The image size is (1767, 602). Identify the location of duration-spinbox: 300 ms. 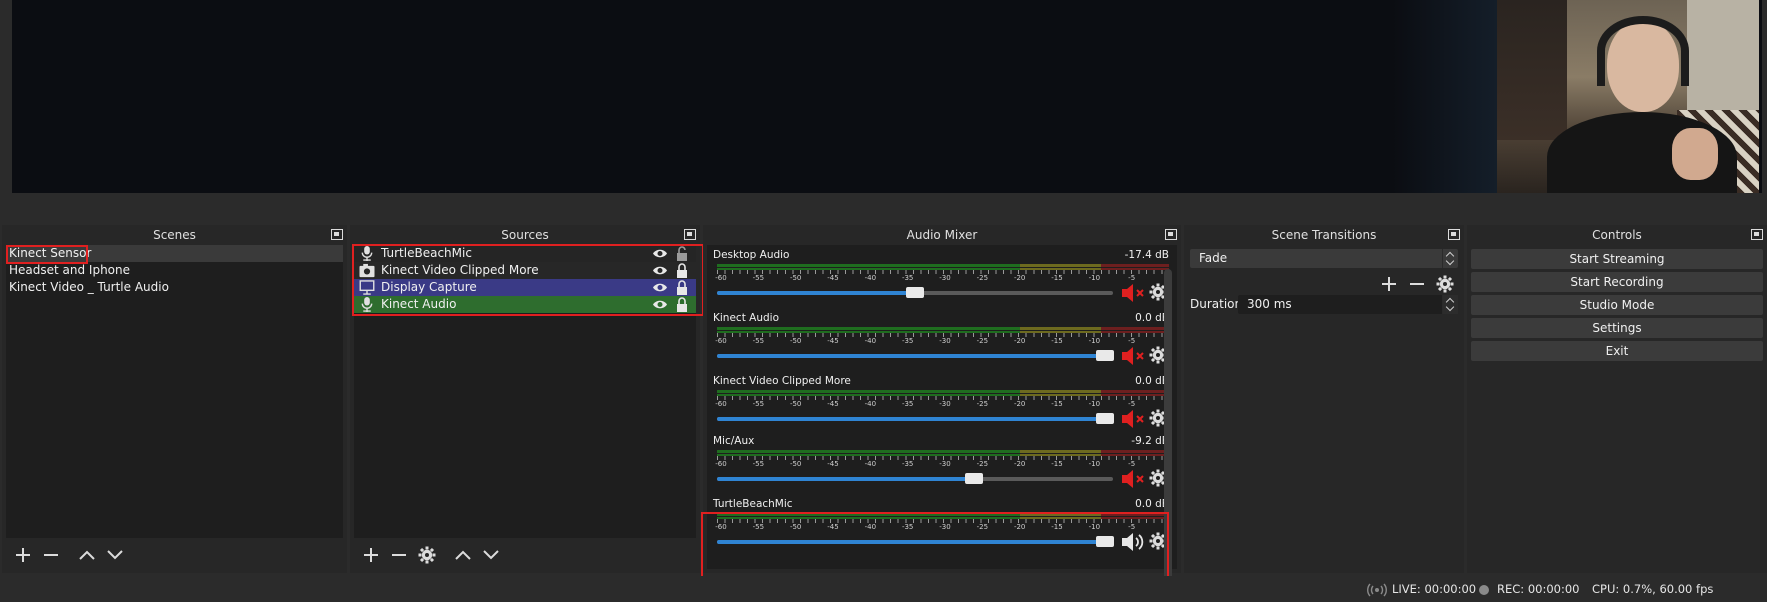
(1348, 304).